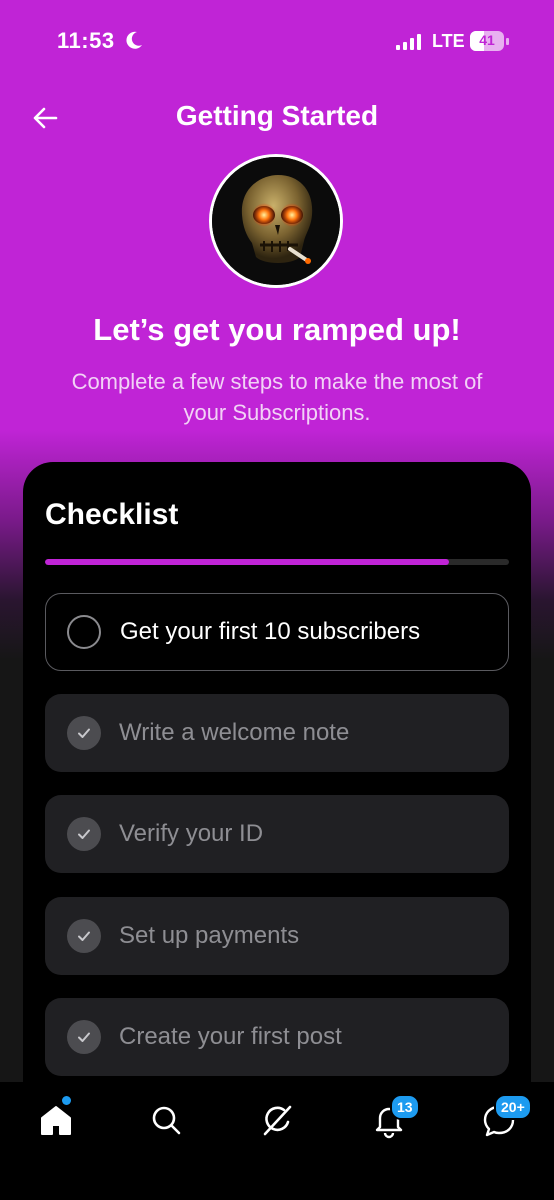 The height and width of the screenshot is (1200, 554). I want to click on grok-icon, so click(277, 1120).